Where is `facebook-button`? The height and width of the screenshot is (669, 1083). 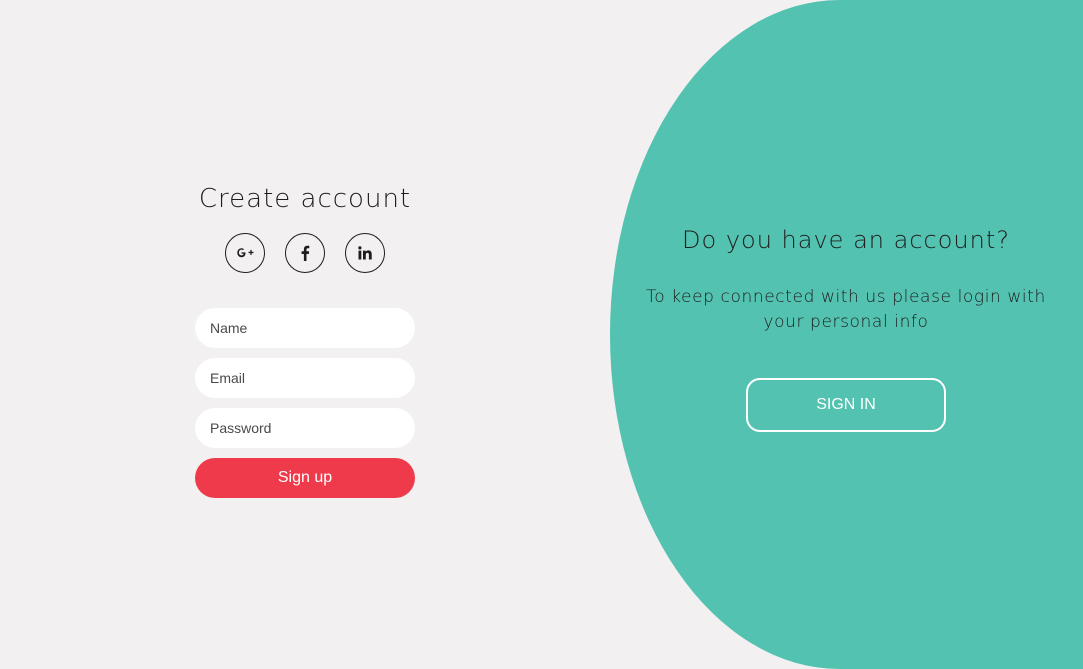 facebook-button is located at coordinates (305, 253).